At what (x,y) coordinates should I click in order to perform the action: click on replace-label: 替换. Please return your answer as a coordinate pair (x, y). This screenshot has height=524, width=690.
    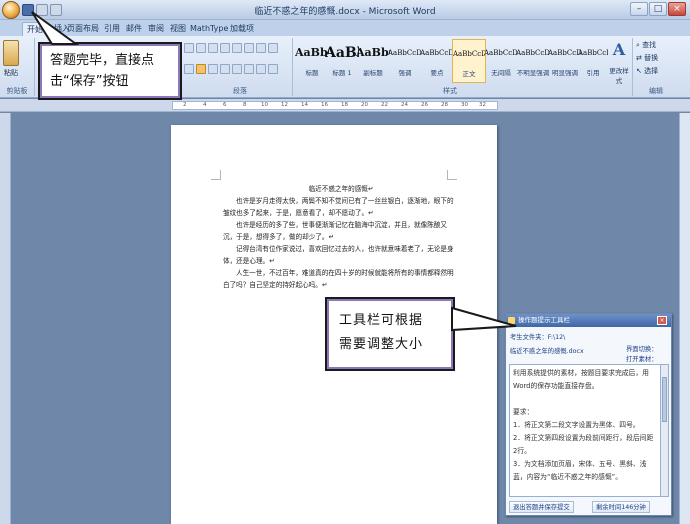
    Looking at the image, I should click on (651, 58).